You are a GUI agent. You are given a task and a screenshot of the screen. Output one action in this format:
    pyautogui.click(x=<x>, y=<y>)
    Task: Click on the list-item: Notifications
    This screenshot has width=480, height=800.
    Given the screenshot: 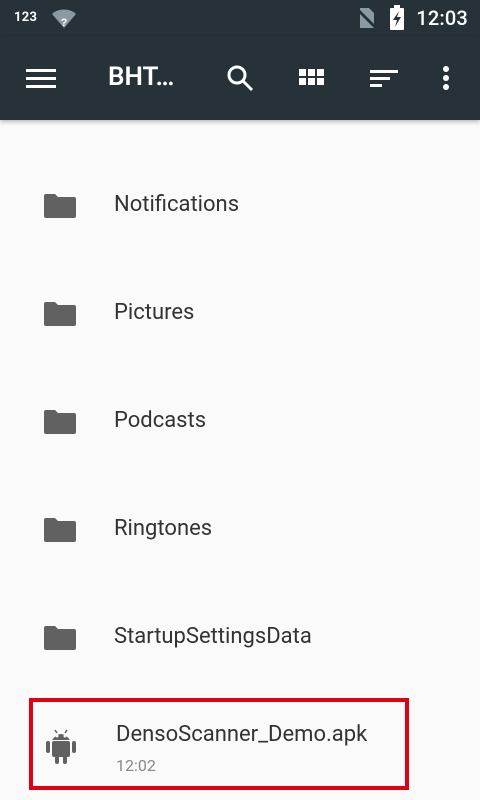 What is the action you would take?
    pyautogui.click(x=240, y=206)
    